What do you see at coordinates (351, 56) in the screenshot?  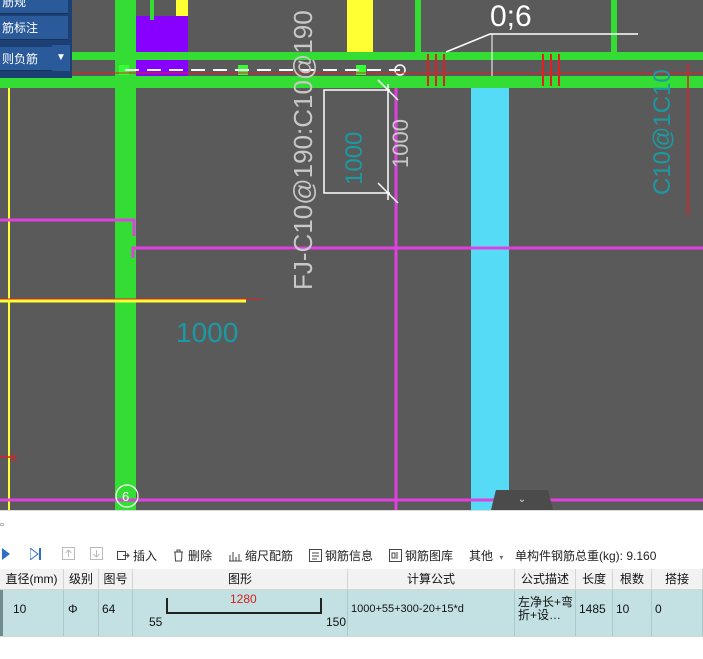 I see `green-beam-top` at bounding box center [351, 56].